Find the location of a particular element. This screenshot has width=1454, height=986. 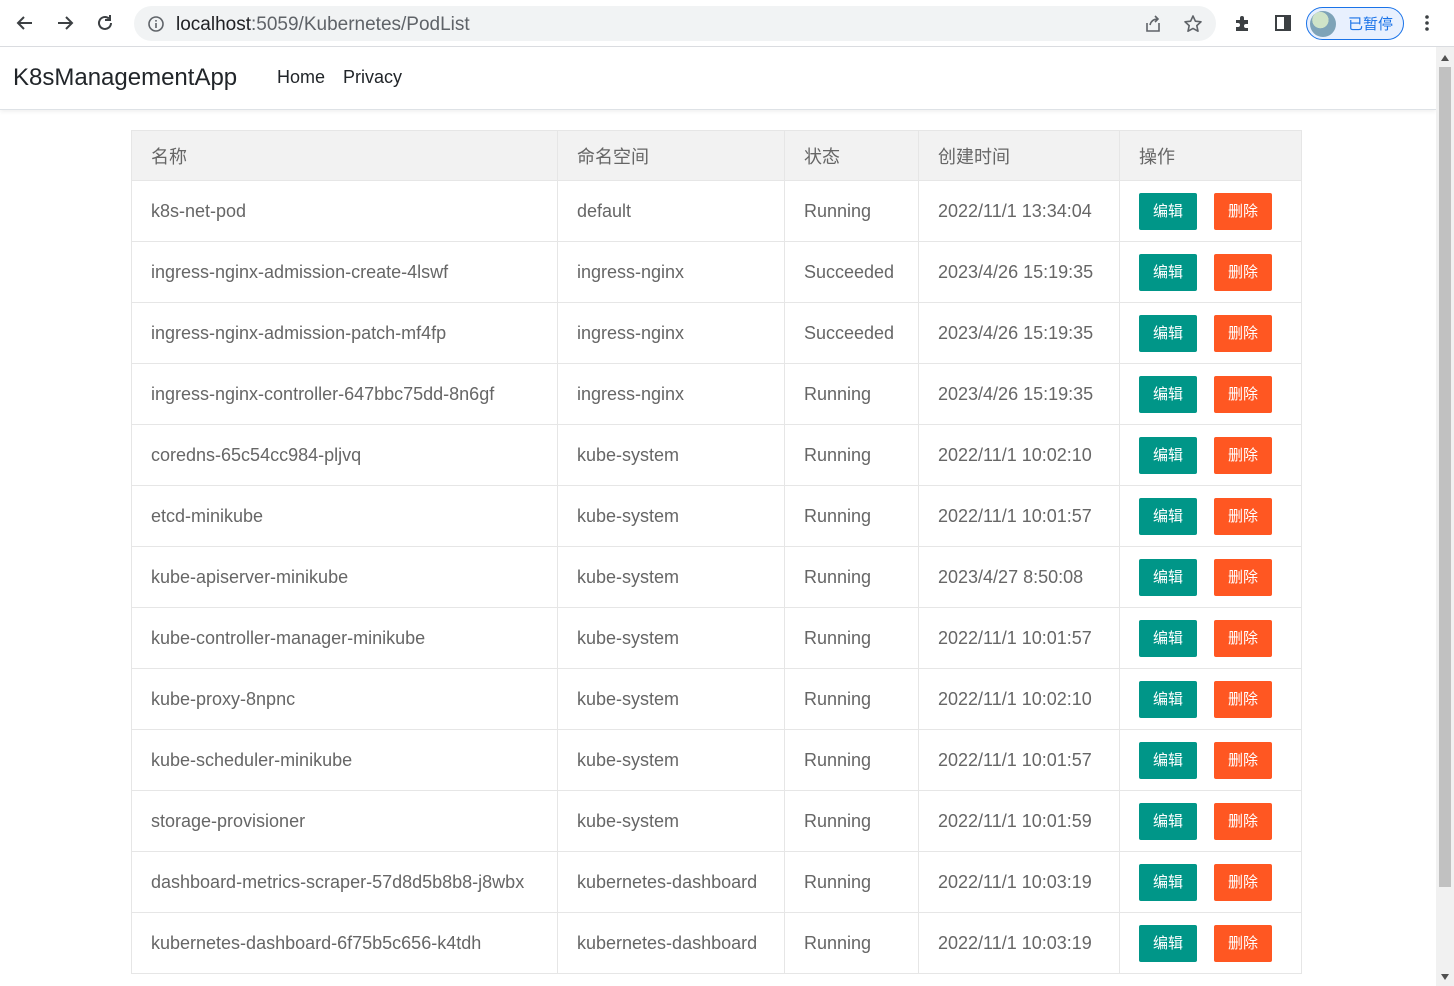

side-panel-button is located at coordinates (1283, 23).